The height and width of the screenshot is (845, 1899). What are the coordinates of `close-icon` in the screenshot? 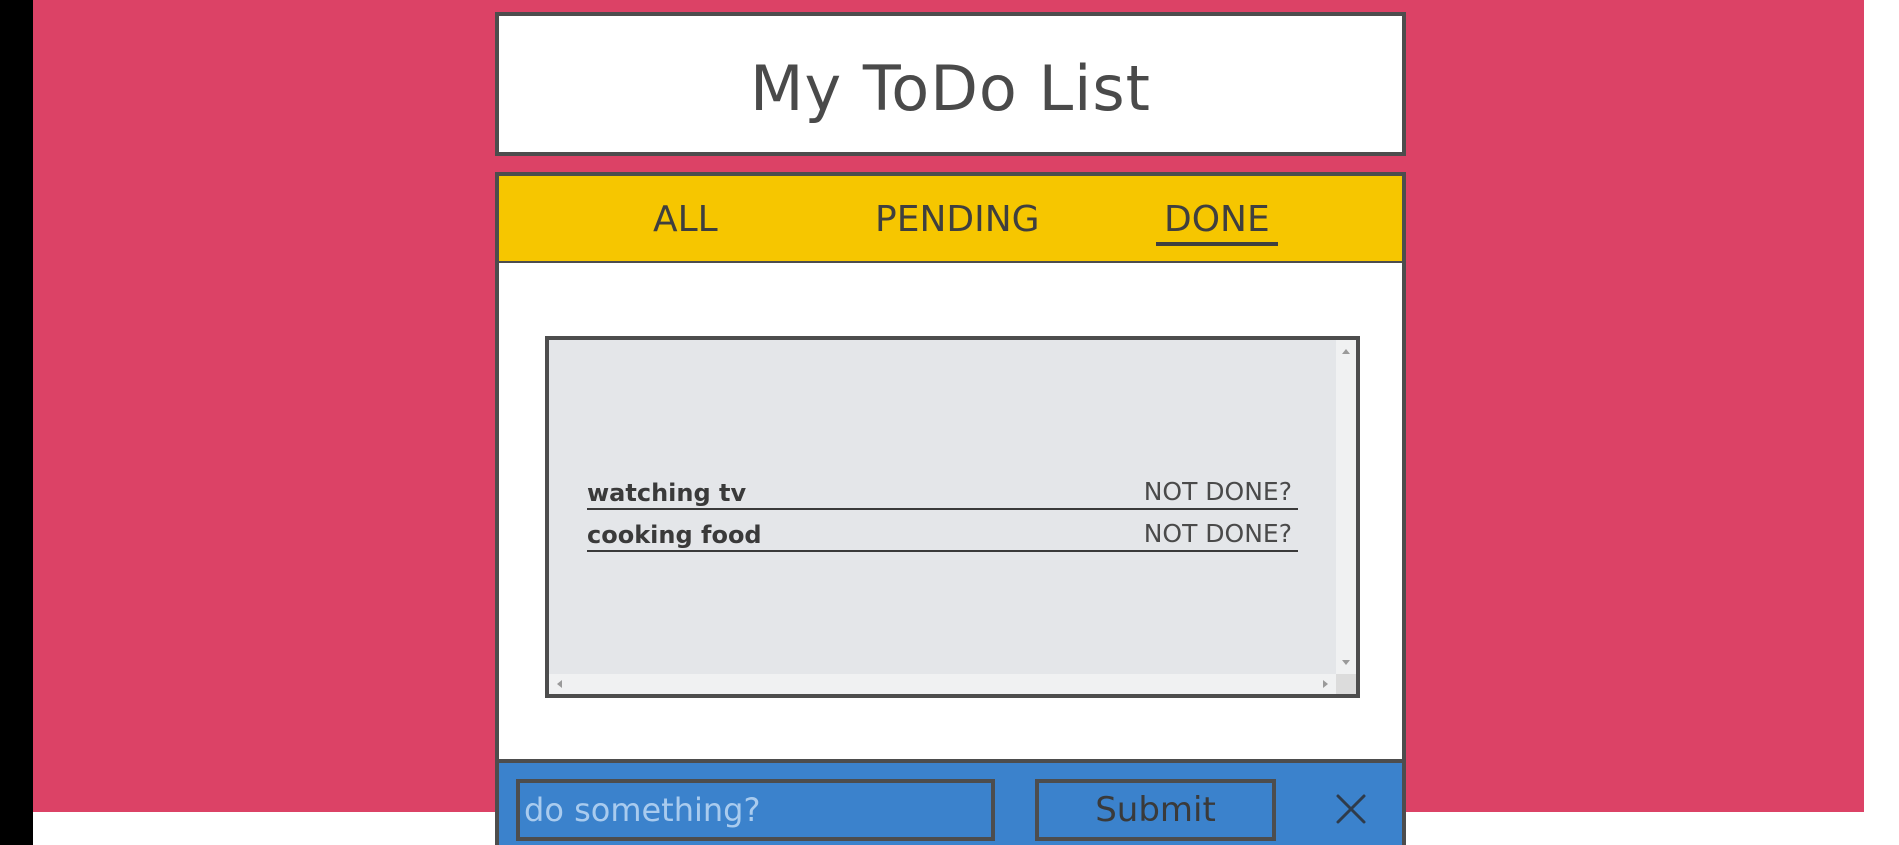 It's located at (1351, 809).